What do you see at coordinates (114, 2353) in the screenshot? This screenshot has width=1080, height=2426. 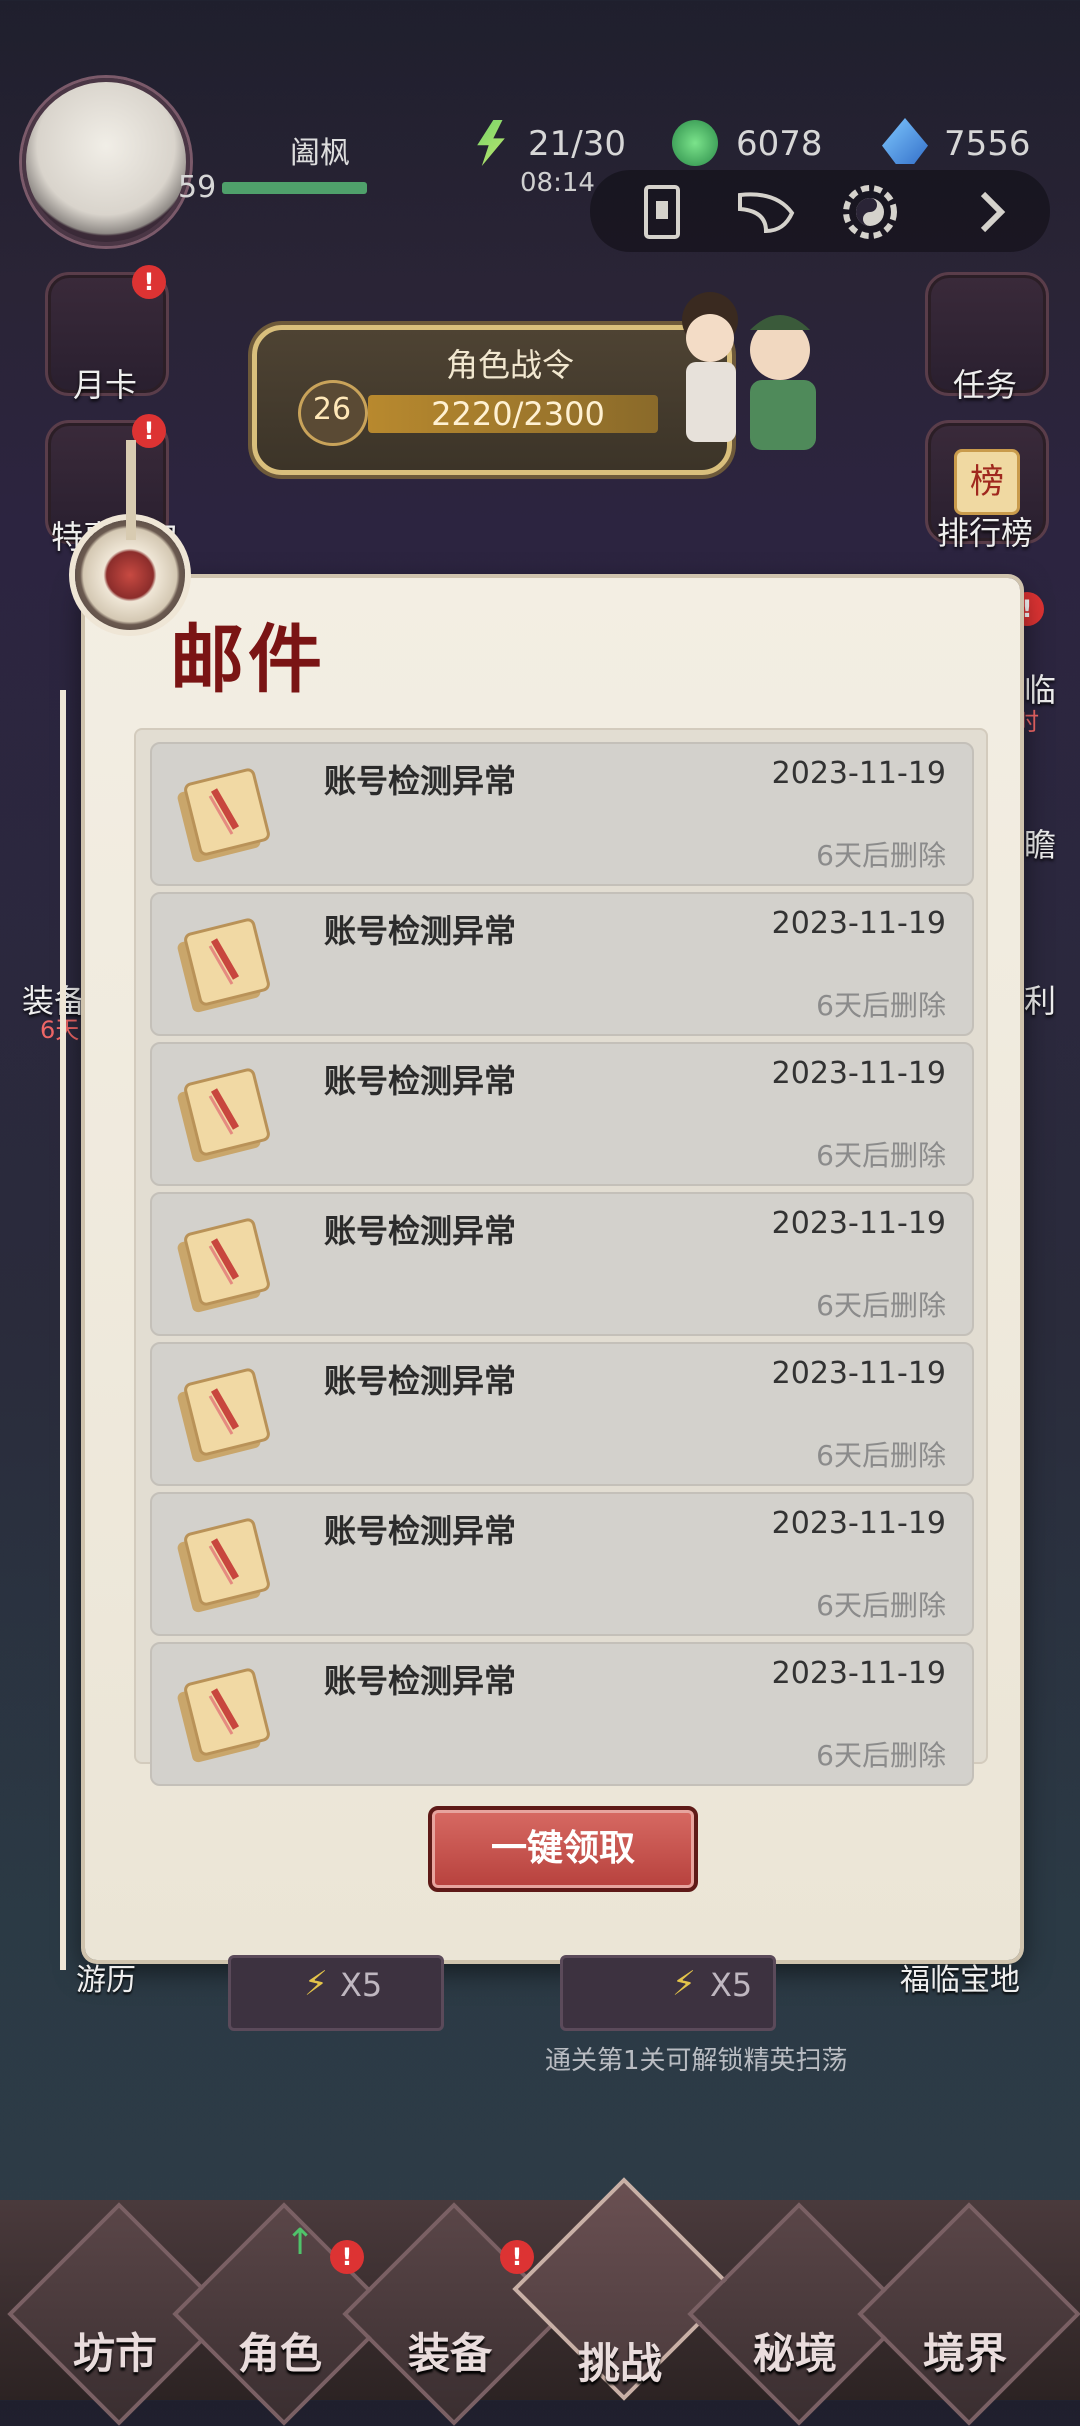 I see `nav-market-label: 坊市` at bounding box center [114, 2353].